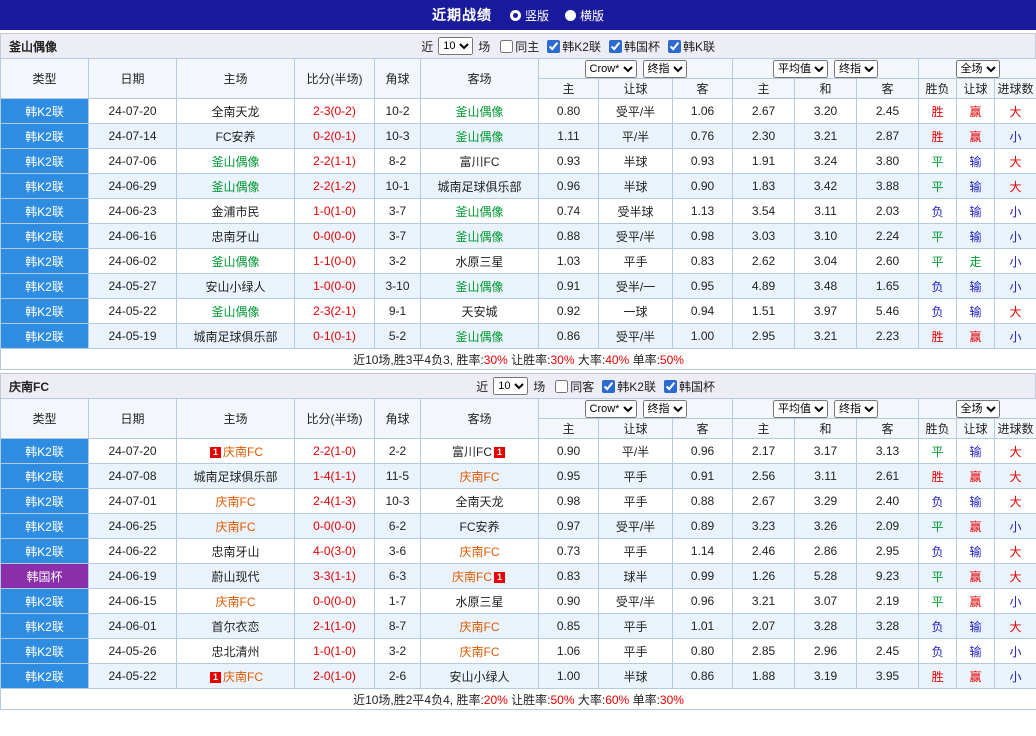 The height and width of the screenshot is (736, 1036). I want to click on corner-cell: 8-2, so click(397, 161).